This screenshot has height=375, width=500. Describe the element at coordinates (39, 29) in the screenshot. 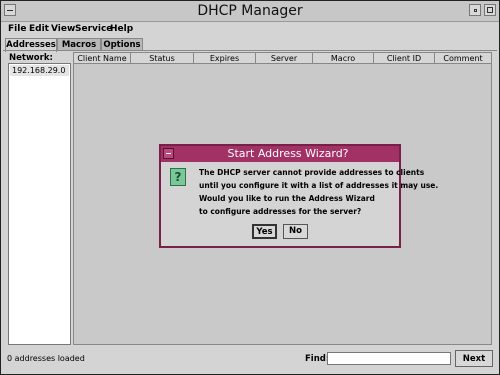

I see `menu-edit: Edit` at that location.